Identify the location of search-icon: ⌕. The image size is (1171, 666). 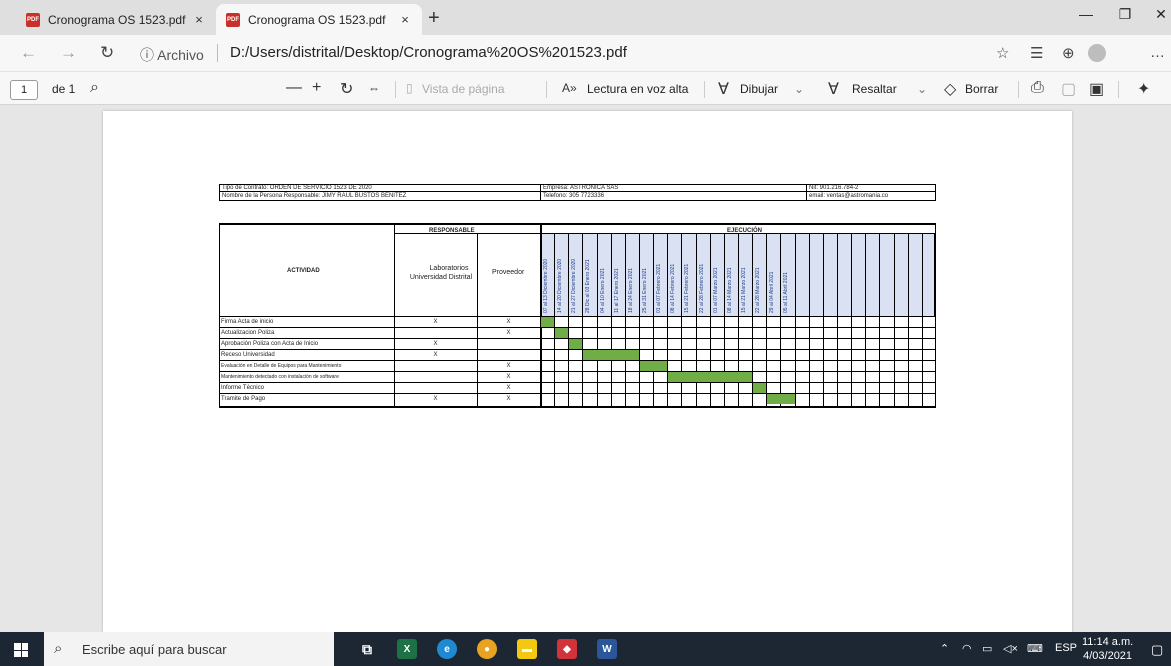
(94, 88).